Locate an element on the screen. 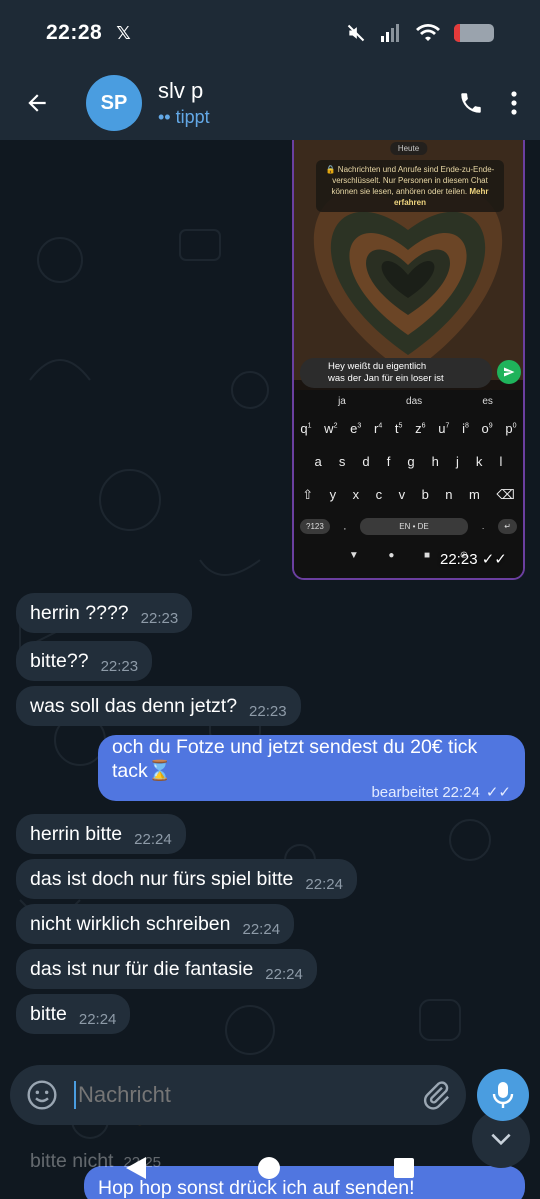 Image resolution: width=540 pixels, height=1199 pixels. keyboard-key: d is located at coordinates (365, 461).